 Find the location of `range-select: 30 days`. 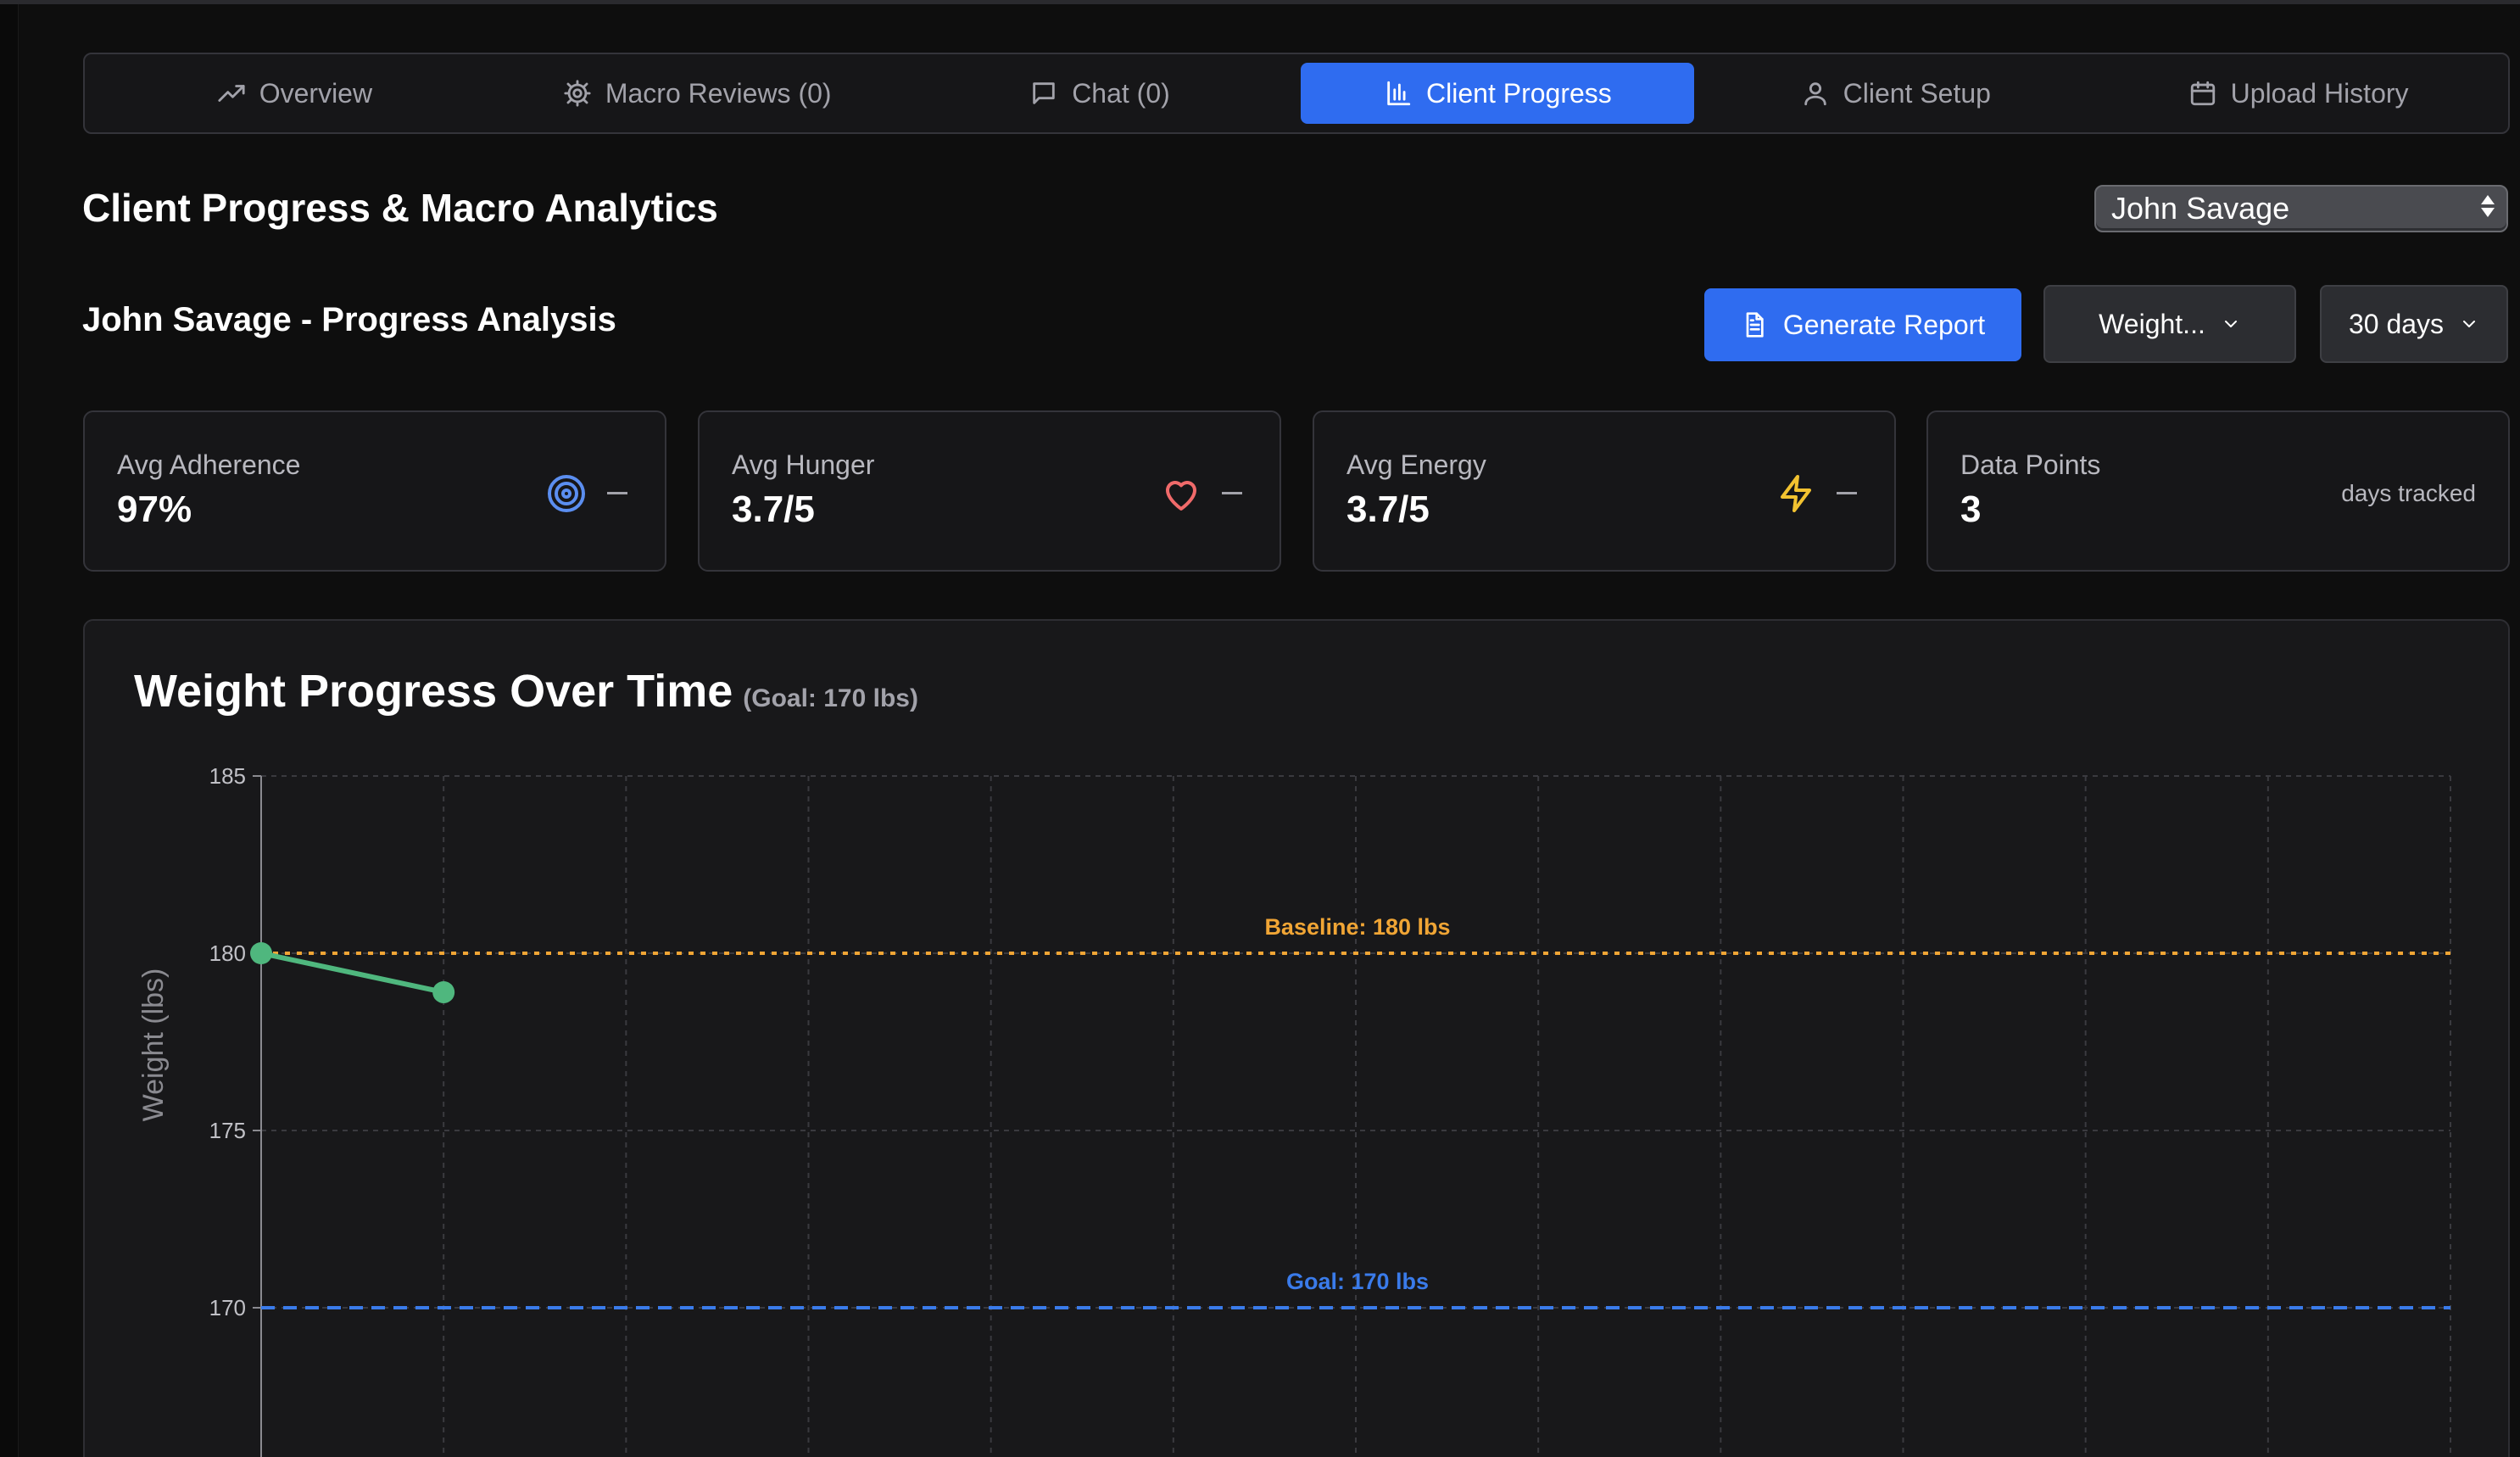

range-select: 30 days is located at coordinates (2414, 324).